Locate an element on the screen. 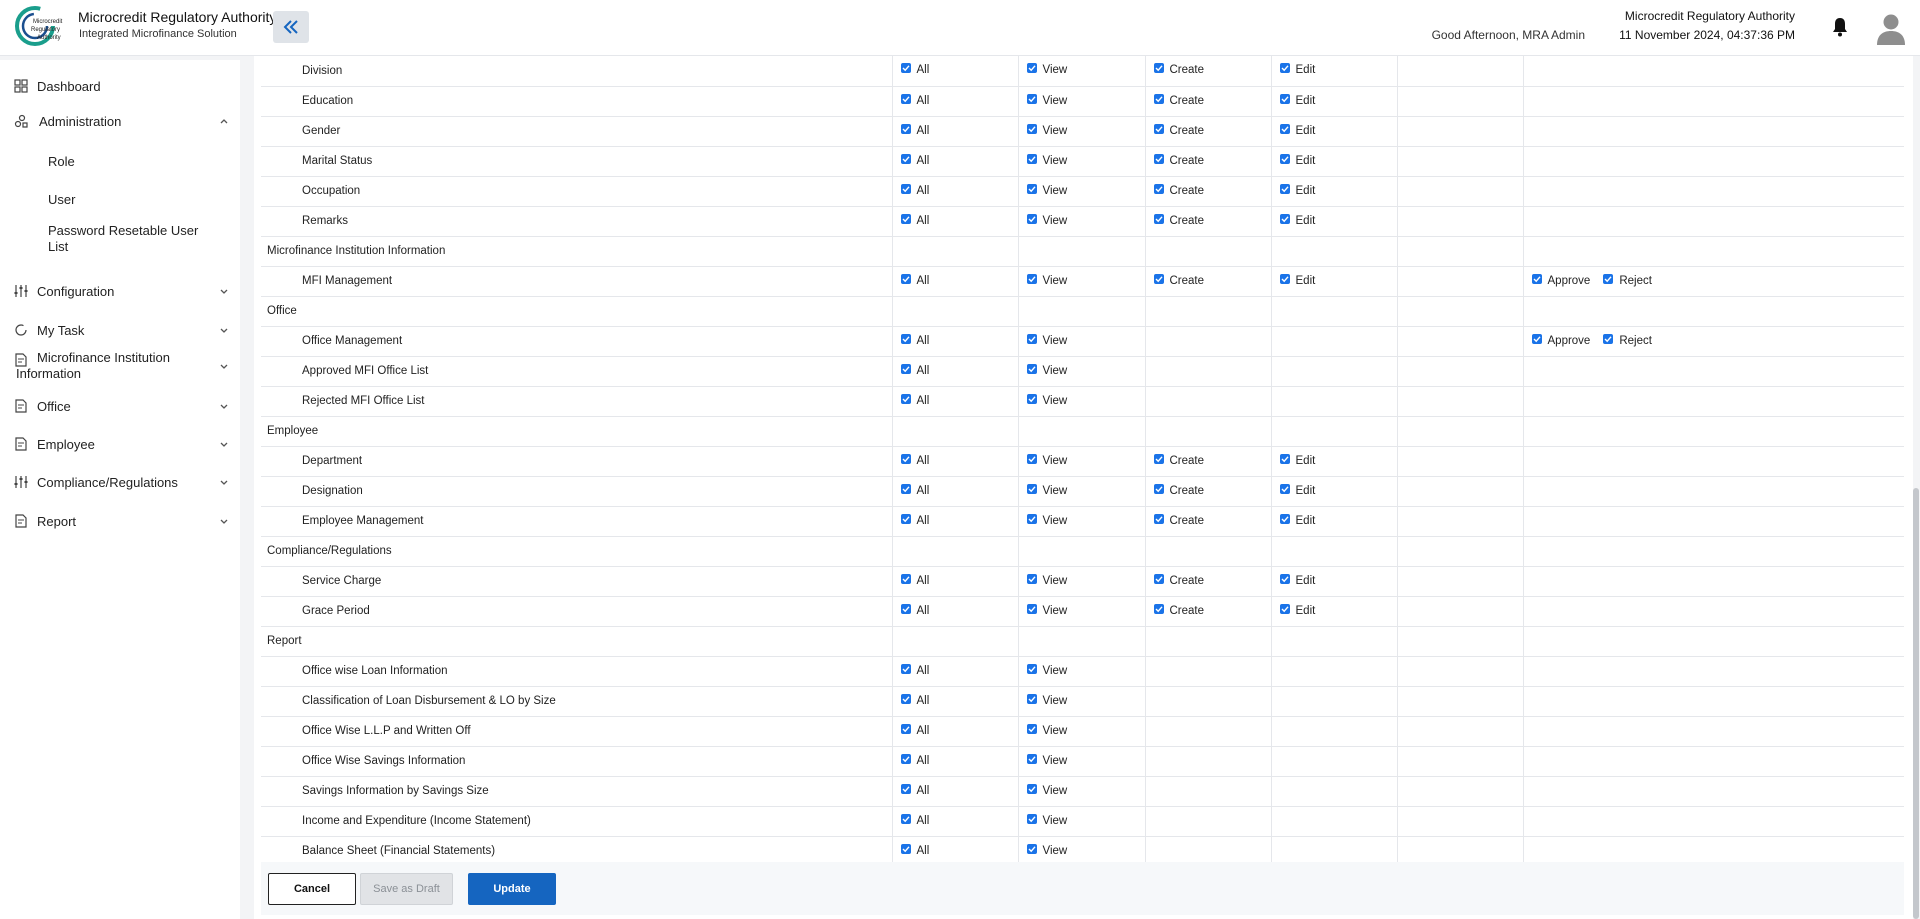  sidebar-item-office: Office is located at coordinates (120, 406).